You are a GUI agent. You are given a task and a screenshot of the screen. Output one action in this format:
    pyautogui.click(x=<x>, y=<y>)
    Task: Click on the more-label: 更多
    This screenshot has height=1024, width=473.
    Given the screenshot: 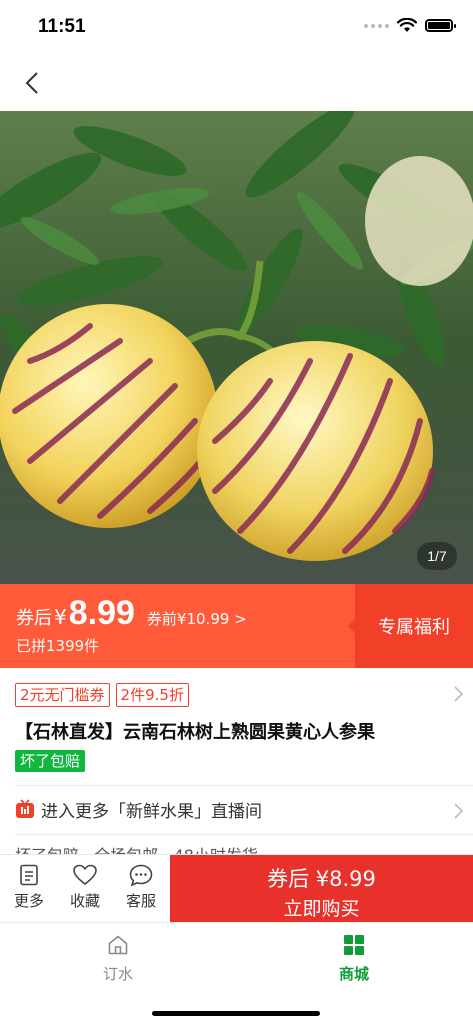 What is the action you would take?
    pyautogui.click(x=28, y=901)
    